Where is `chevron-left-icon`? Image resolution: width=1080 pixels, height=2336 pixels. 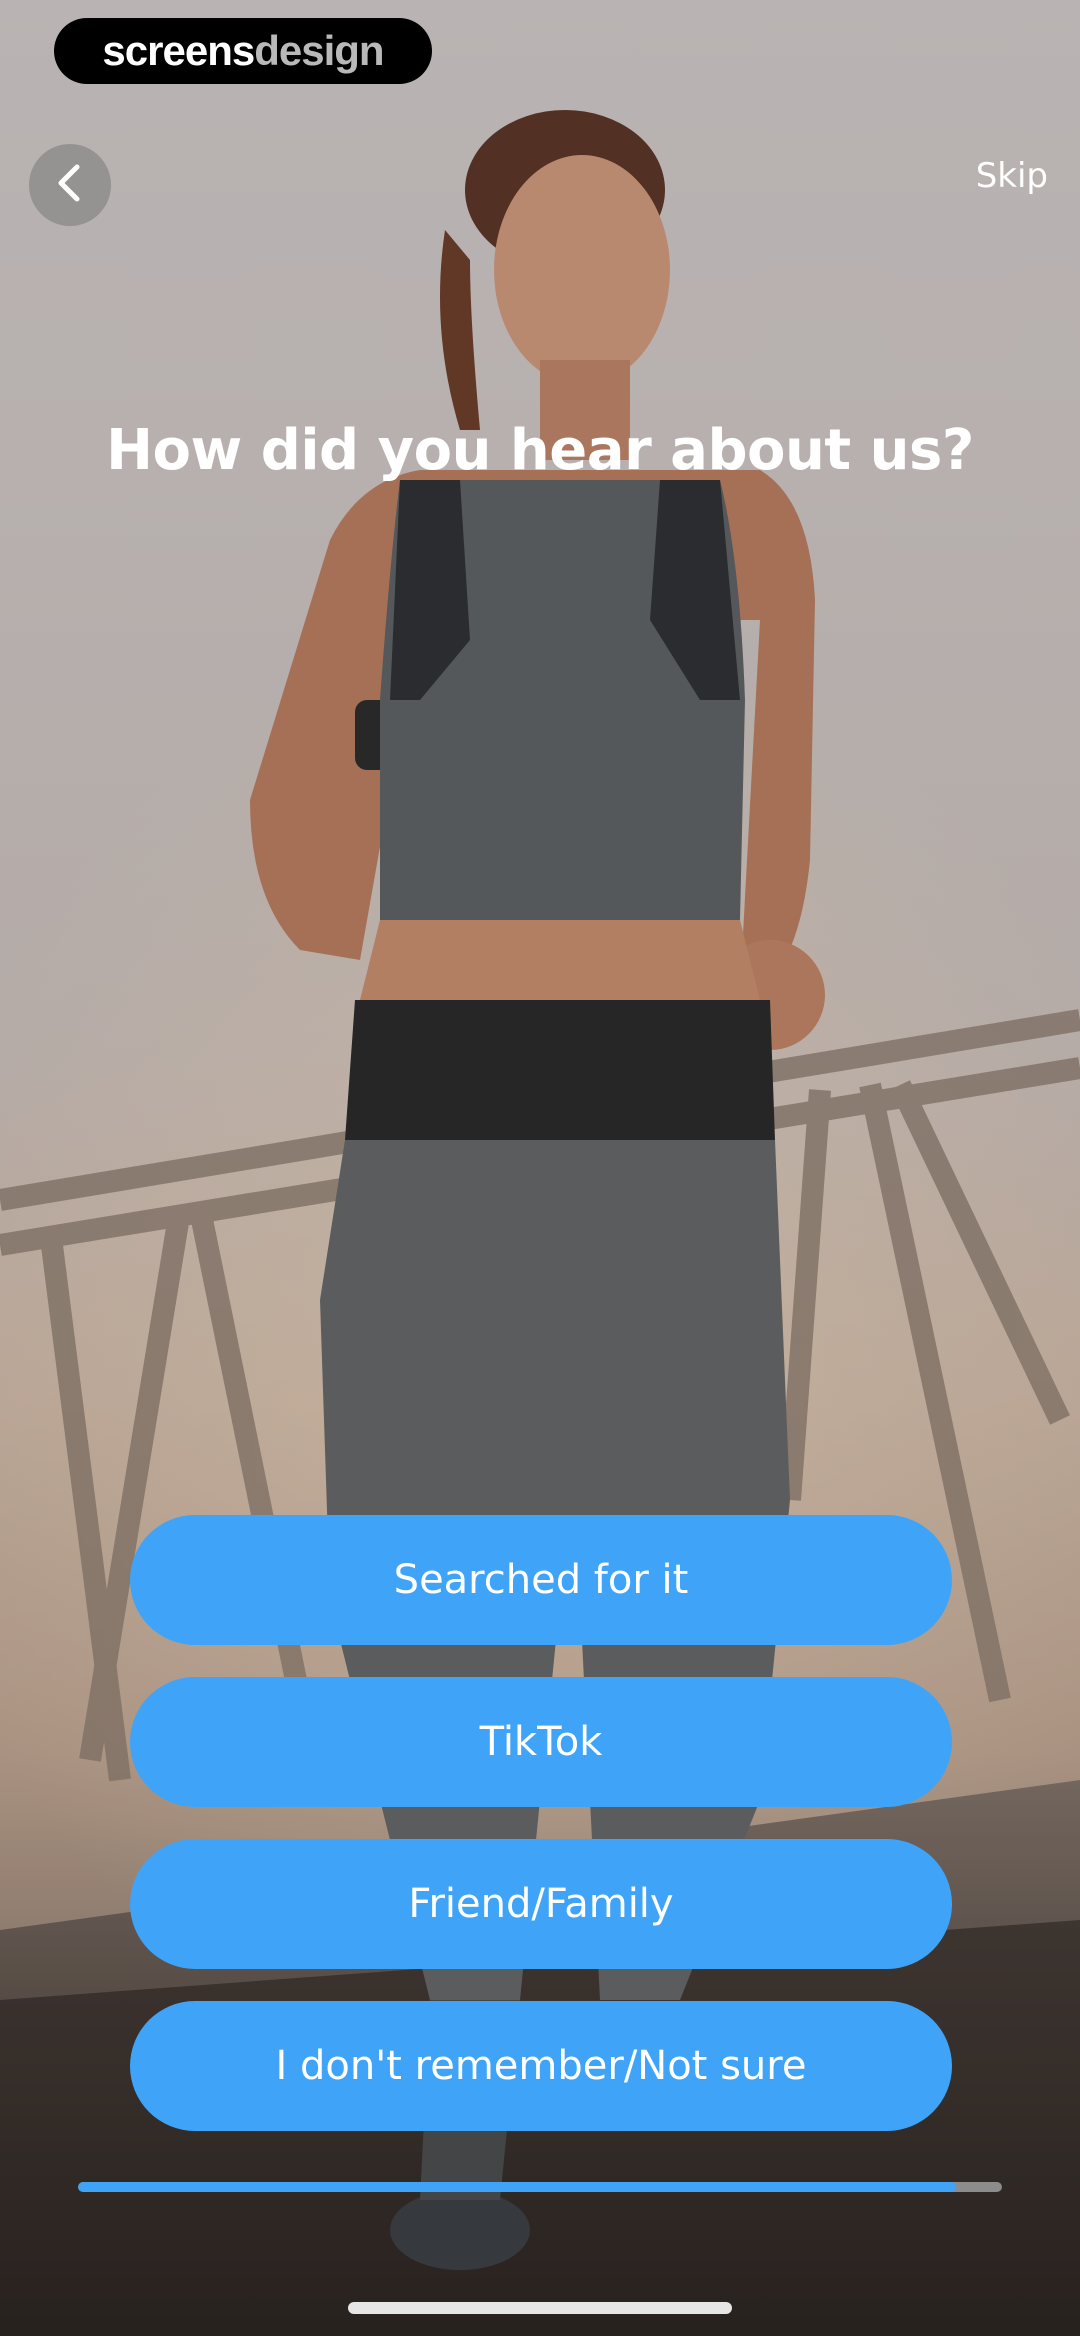
chevron-left-icon is located at coordinates (70, 185).